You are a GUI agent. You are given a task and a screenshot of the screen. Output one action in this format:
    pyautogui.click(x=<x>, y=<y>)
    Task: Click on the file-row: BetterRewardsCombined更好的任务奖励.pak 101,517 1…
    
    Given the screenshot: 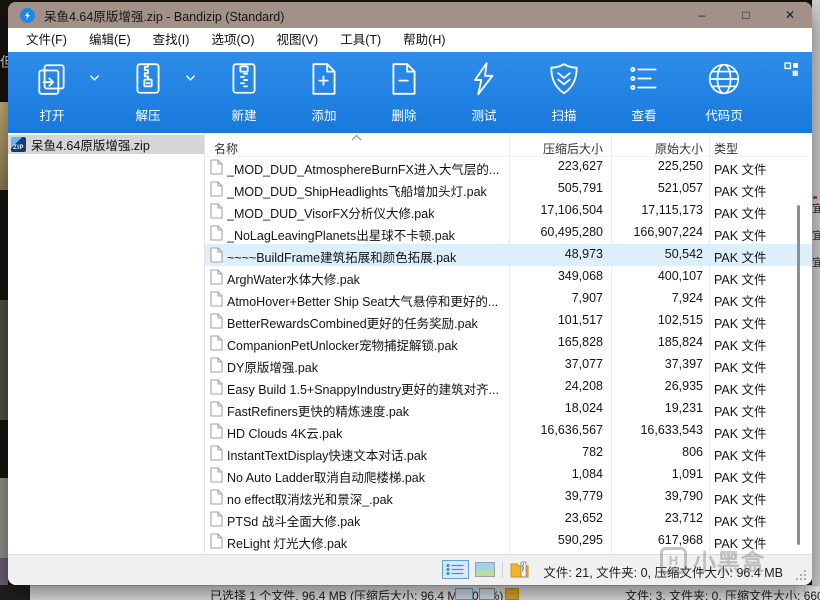 What is the action you would take?
    pyautogui.click(x=508, y=321)
    